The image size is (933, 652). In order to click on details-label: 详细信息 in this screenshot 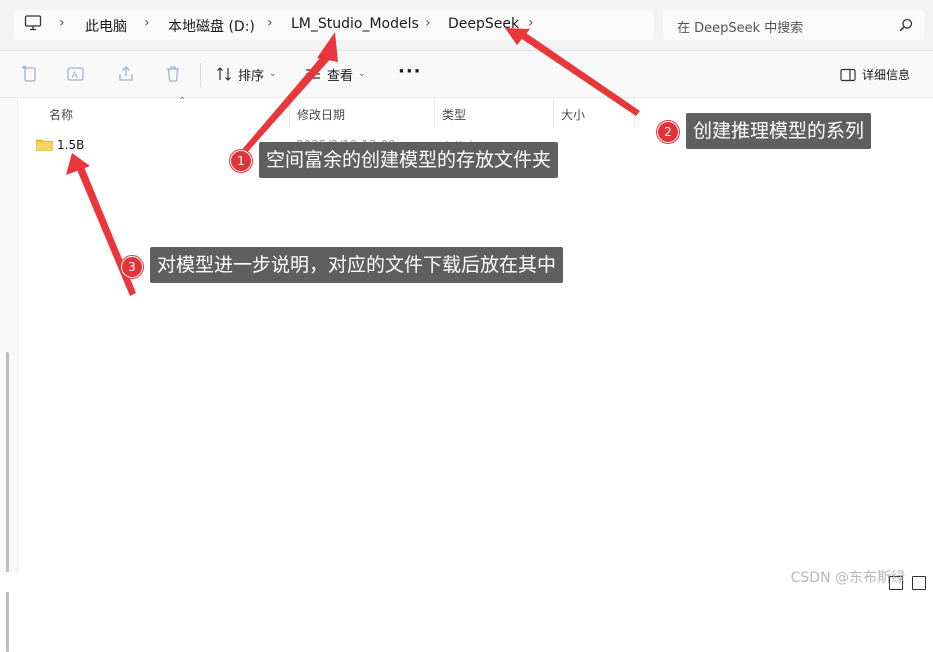, I will do `click(886, 75)`.